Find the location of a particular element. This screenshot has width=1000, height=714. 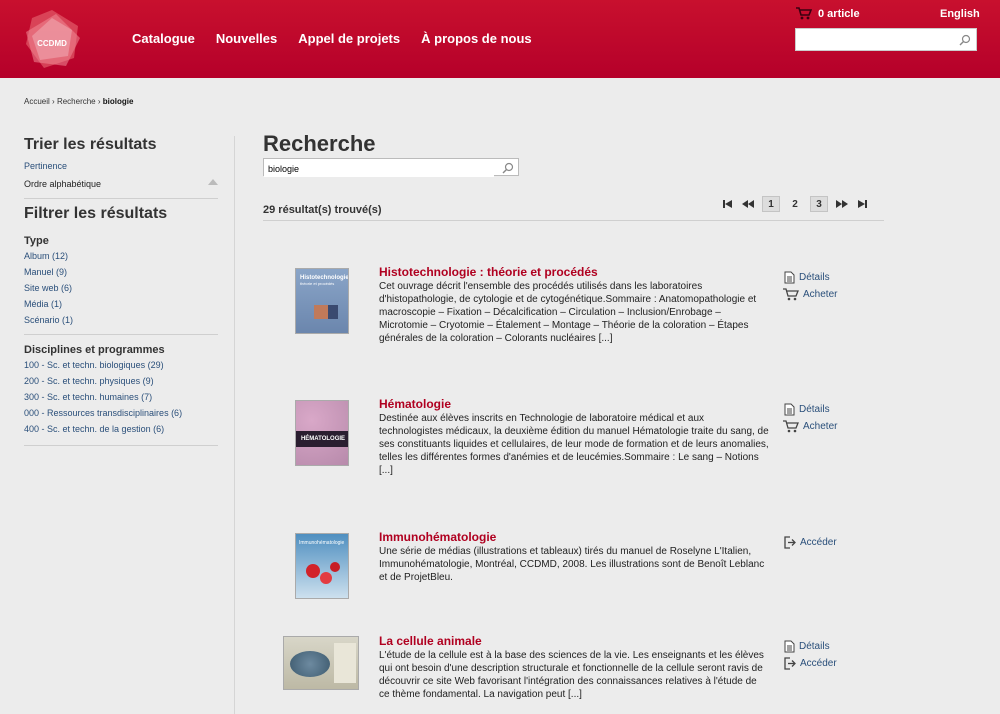

type-heading: Type is located at coordinates (36, 241).